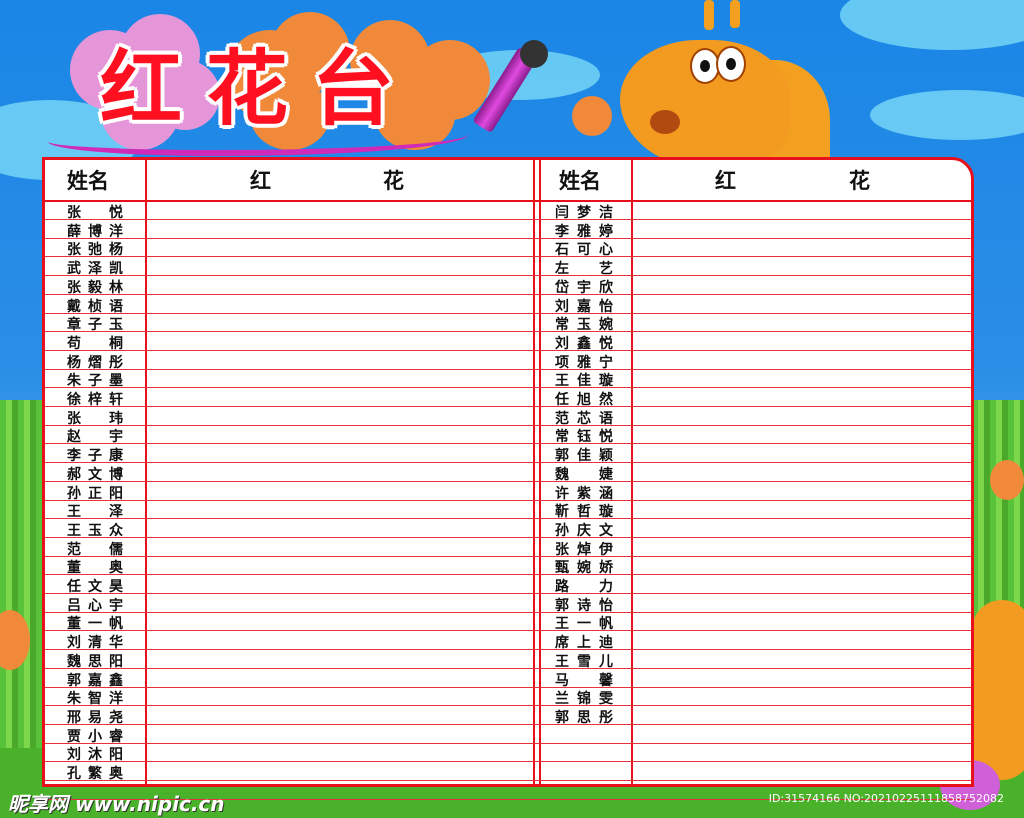  Describe the element at coordinates (584, 231) in the screenshot. I see `student-name: 李雅婷` at that location.